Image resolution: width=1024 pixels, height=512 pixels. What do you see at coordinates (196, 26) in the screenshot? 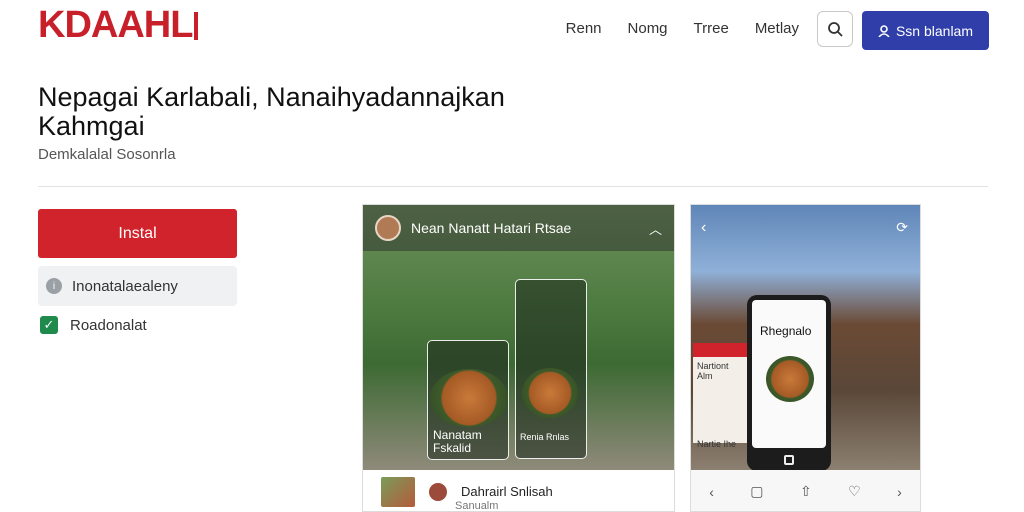
I see `logo-bar` at bounding box center [196, 26].